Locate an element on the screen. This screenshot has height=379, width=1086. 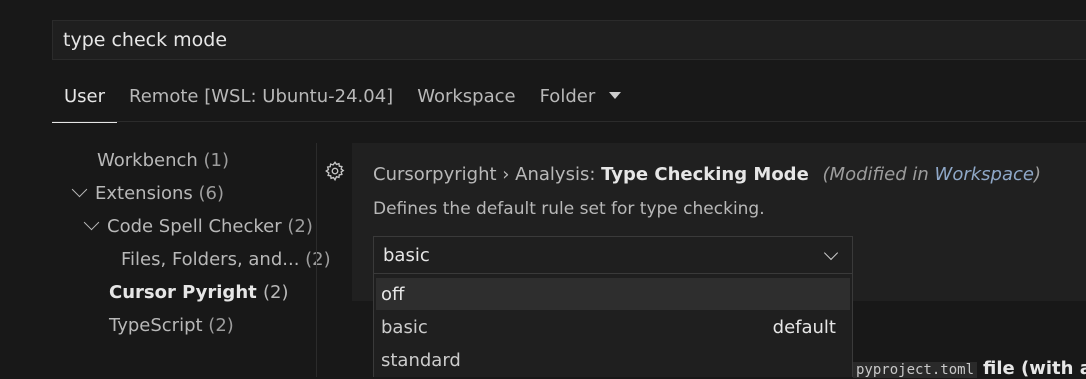
select-value: basic is located at coordinates (406, 255).